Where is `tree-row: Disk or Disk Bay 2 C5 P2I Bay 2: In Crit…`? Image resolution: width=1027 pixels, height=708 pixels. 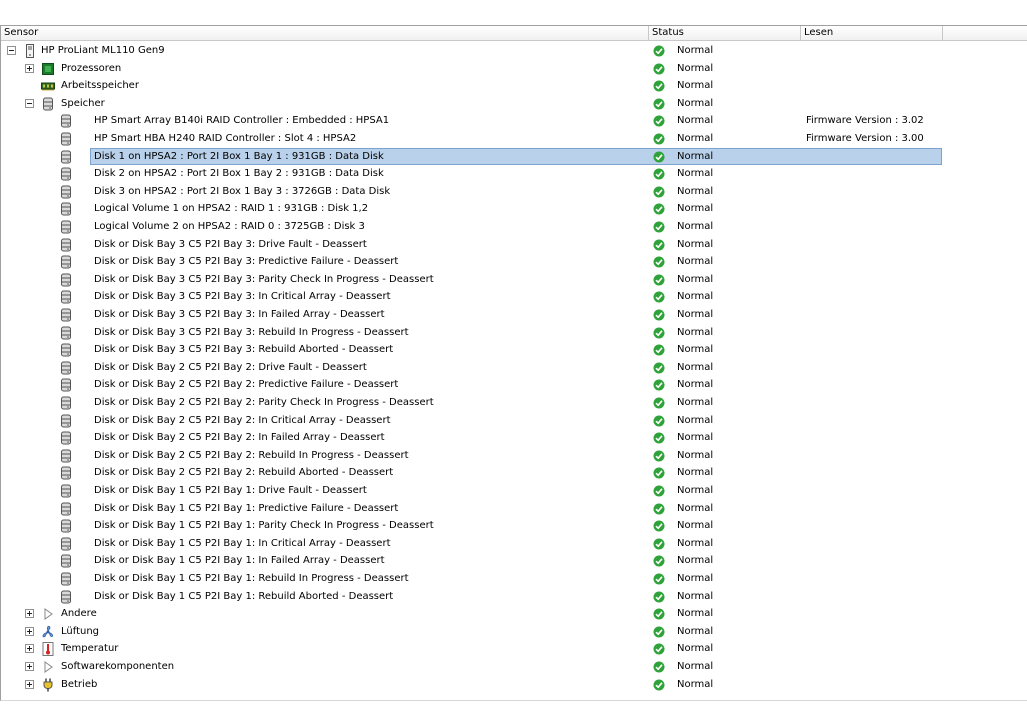
tree-row: Disk or Disk Bay 2 C5 P2I Bay 2: In Crit… is located at coordinates (514, 421).